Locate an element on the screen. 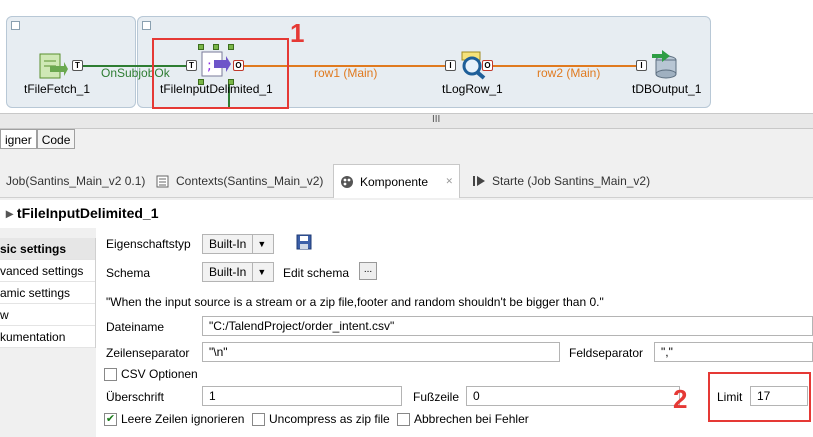 This screenshot has width=813, height=437. uncompress-checkbox: Uncompress as zip file is located at coordinates (321, 419).